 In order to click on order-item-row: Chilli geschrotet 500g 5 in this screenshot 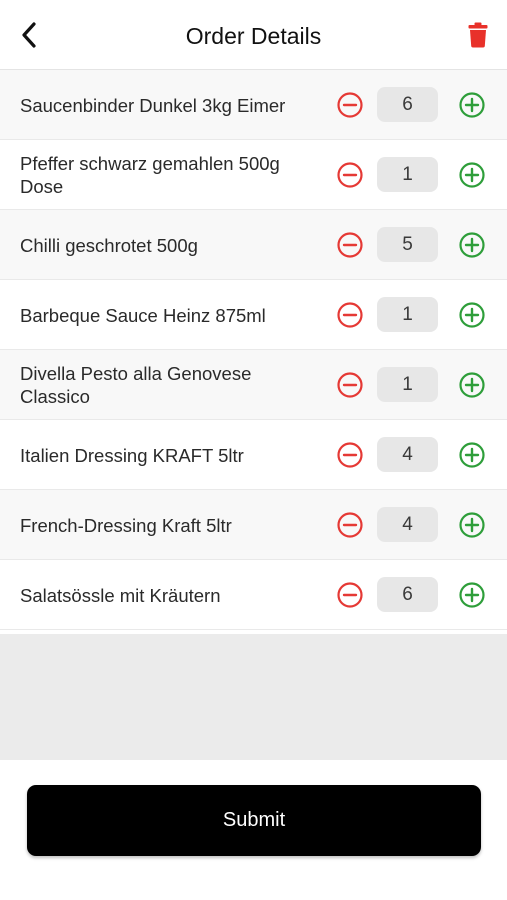, I will do `click(253, 245)`.